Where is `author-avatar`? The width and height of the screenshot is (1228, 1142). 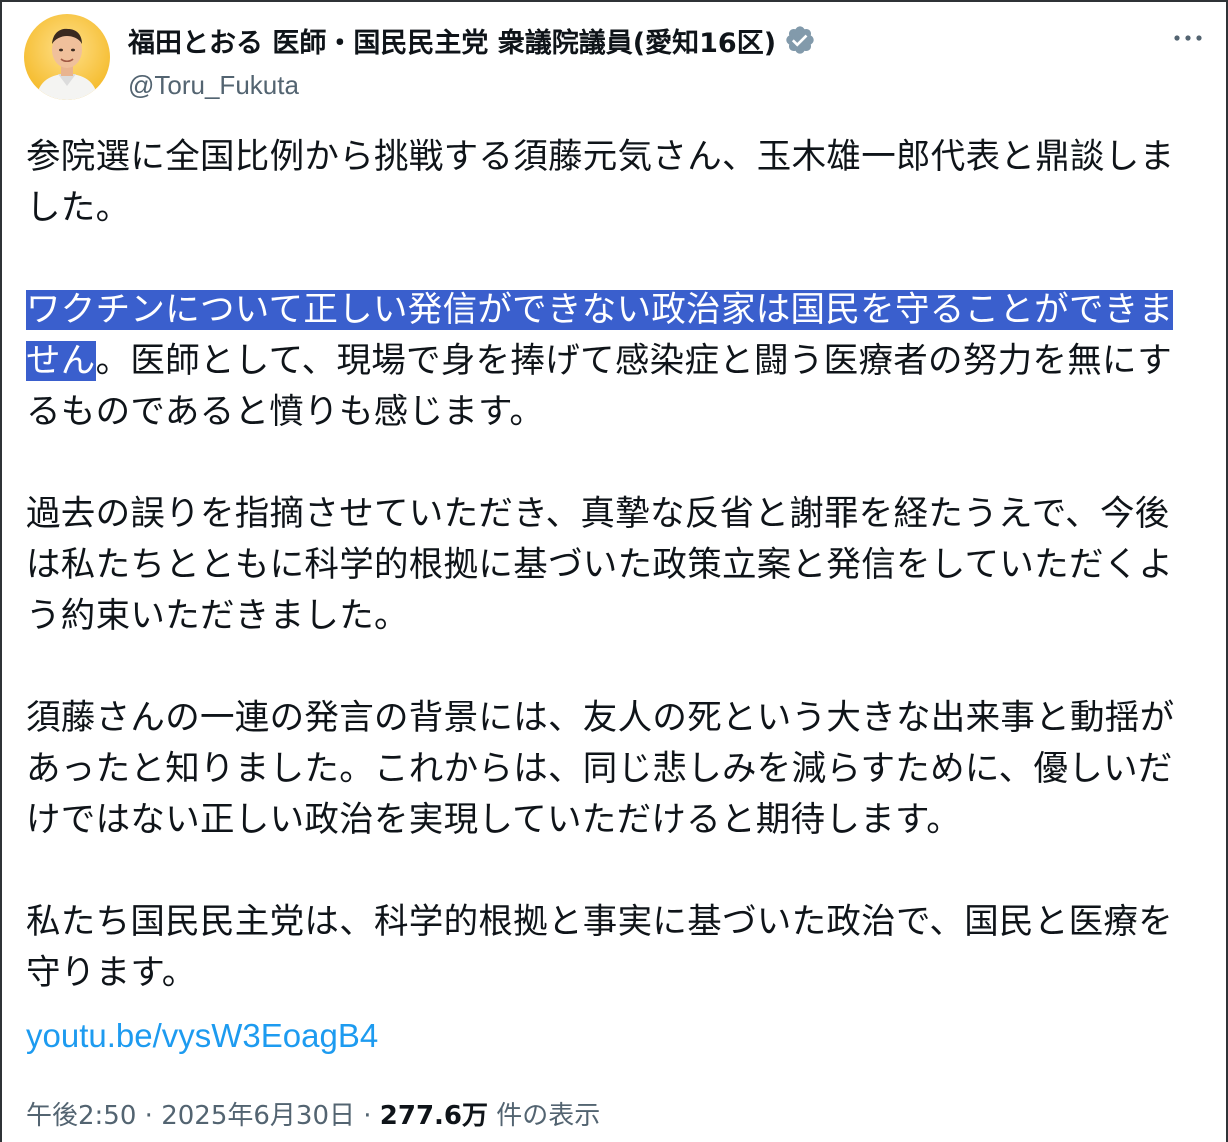 author-avatar is located at coordinates (67, 57).